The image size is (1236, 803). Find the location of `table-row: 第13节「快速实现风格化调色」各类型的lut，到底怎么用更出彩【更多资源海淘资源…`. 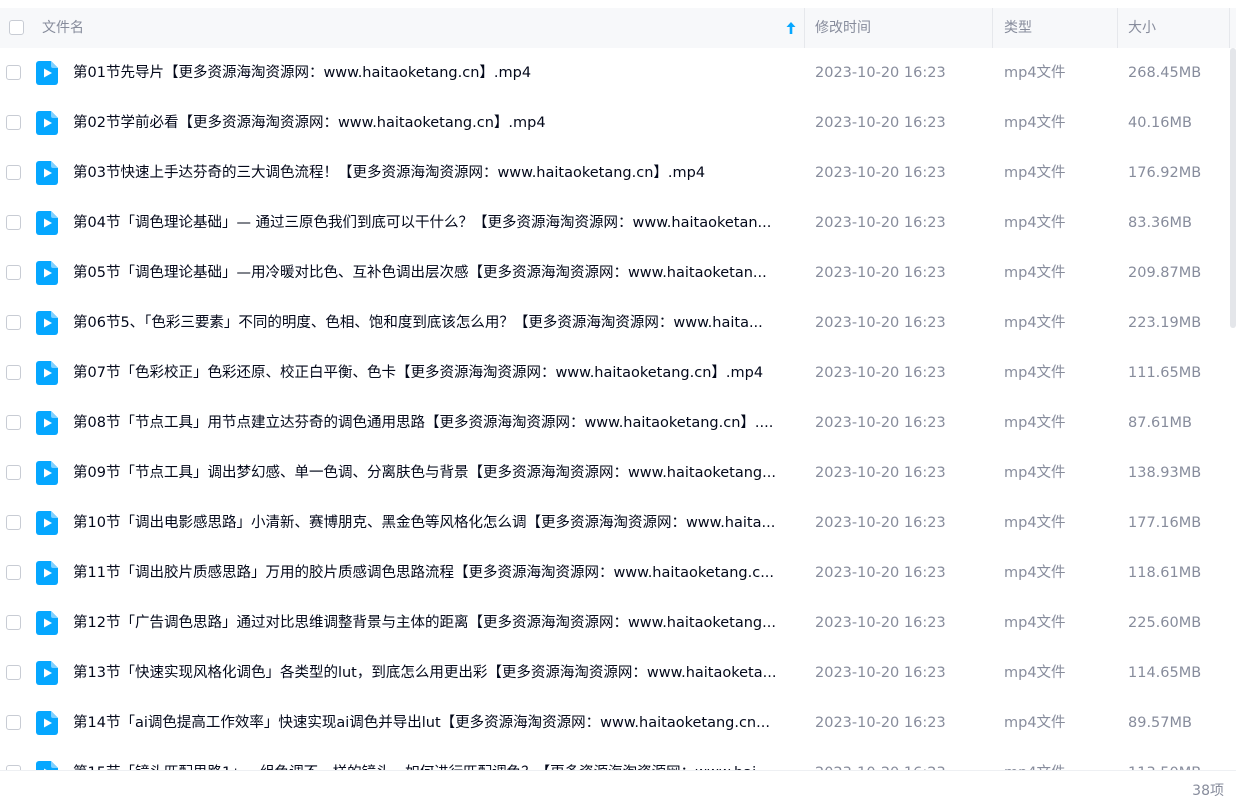

table-row: 第13节「快速实现风格化调色」各类型的lut，到底怎么用更出彩【更多资源海淘资源… is located at coordinates (618, 673).